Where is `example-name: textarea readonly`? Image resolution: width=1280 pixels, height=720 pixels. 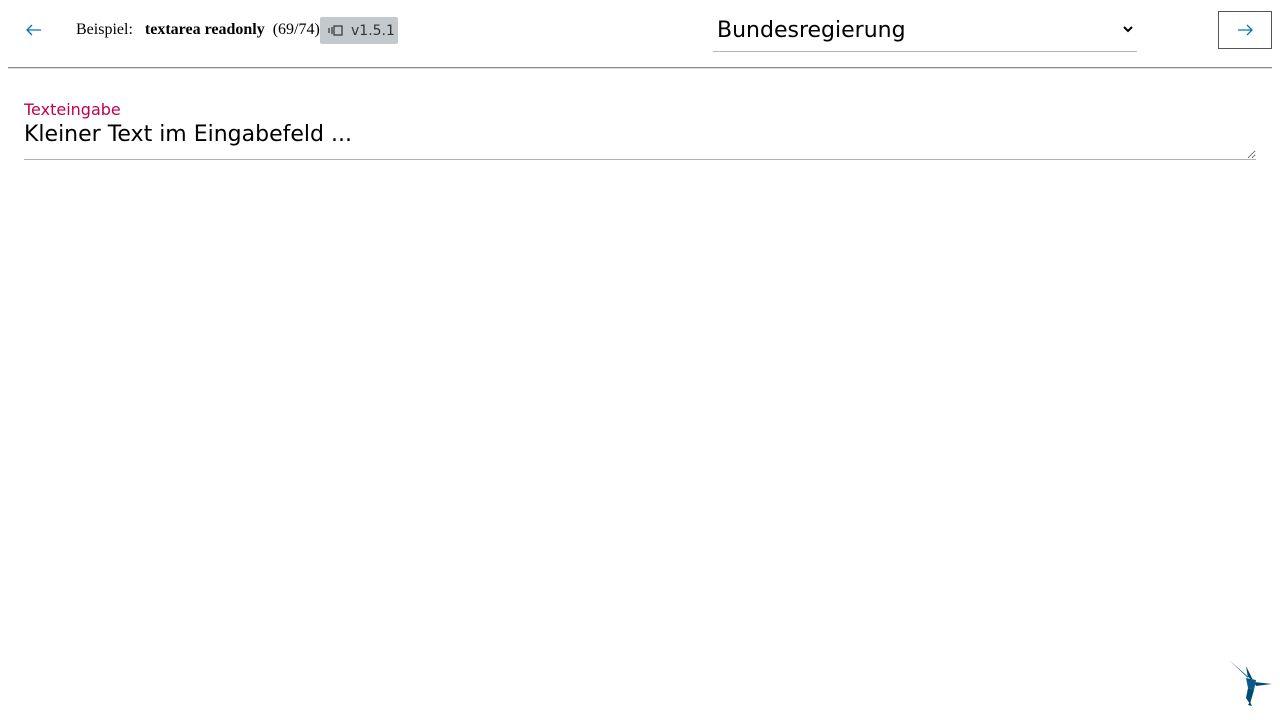
example-name: textarea readonly is located at coordinates (204, 29).